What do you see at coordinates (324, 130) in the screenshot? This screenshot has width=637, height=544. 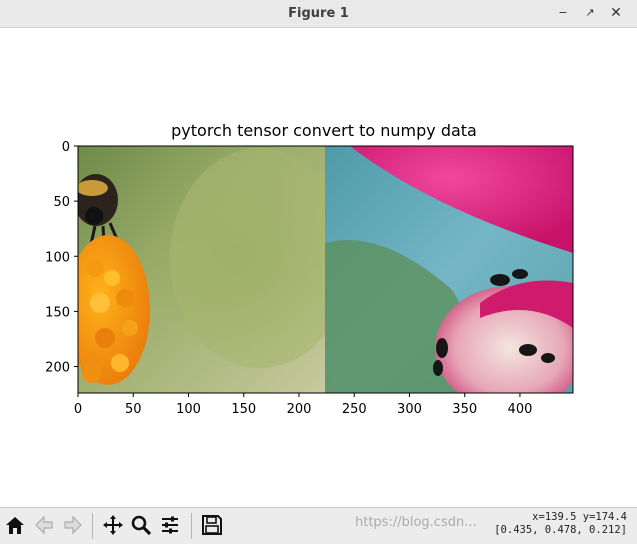 I see `chart-title: pytorch tensor convert to numpy data` at bounding box center [324, 130].